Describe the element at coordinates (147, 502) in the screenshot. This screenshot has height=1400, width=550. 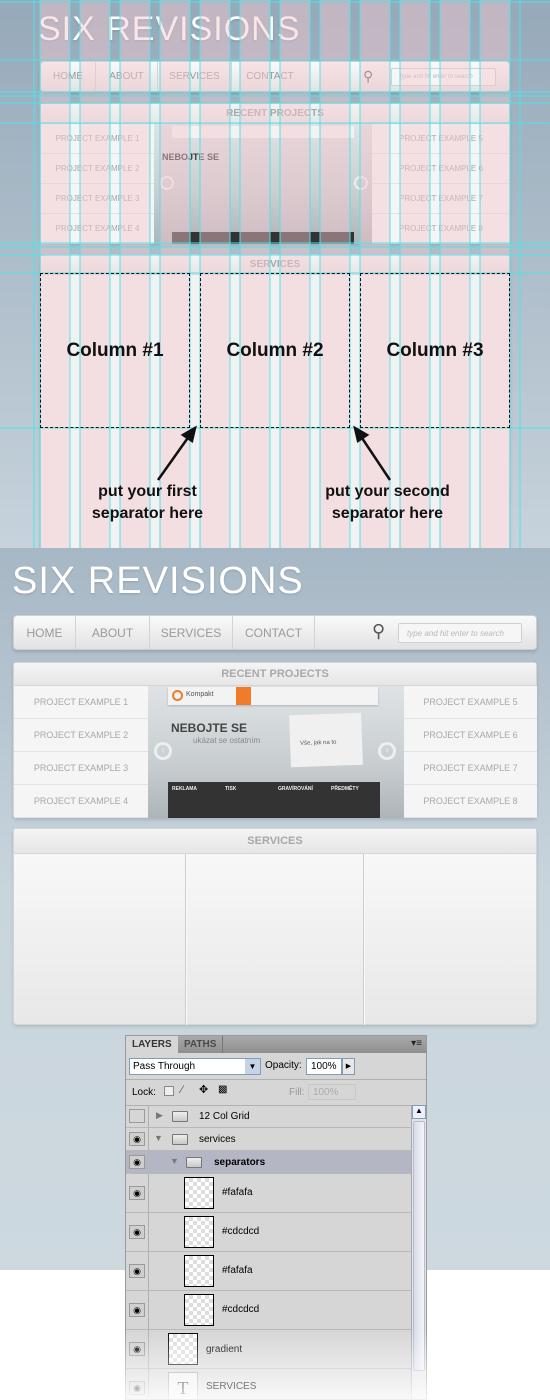
I see `note-first-separator: put your first separator here` at that location.